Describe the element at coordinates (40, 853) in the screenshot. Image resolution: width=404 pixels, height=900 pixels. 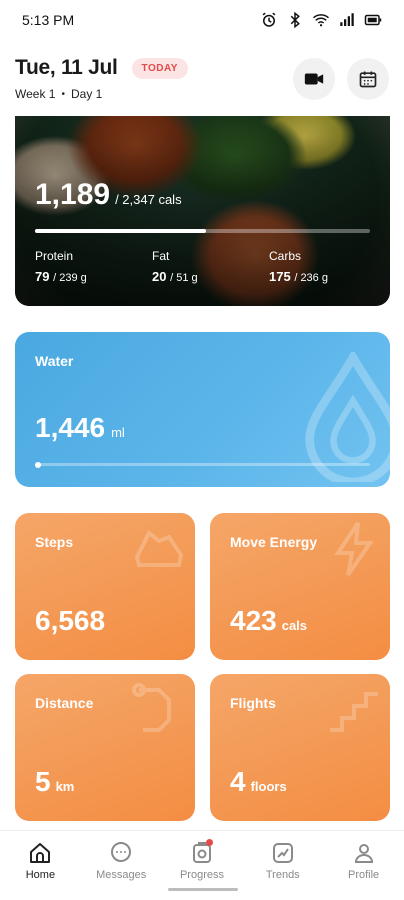
I see `home-icon` at that location.